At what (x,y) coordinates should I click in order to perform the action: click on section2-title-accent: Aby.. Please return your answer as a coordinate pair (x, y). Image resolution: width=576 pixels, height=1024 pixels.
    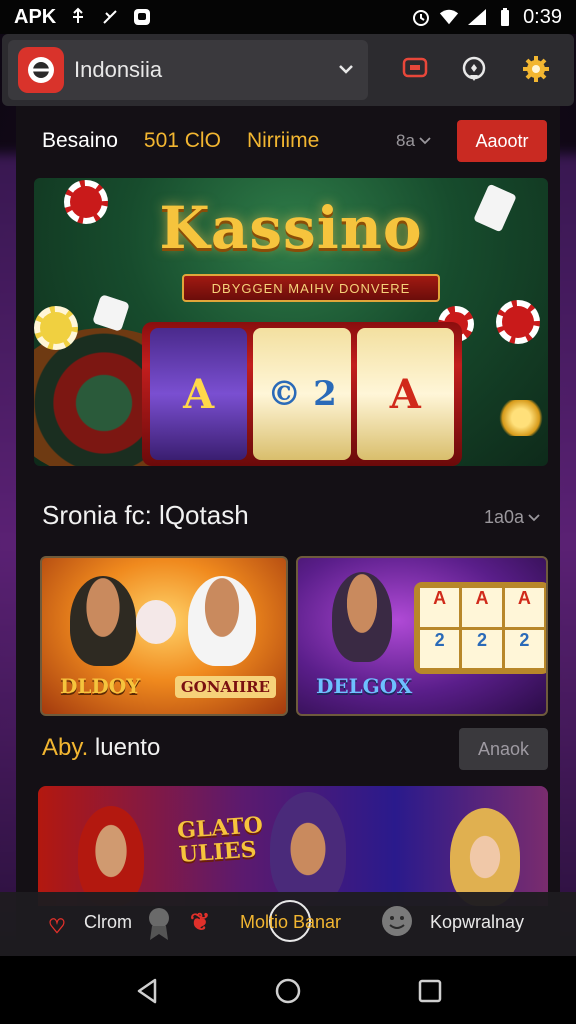
    Looking at the image, I should click on (65, 747).